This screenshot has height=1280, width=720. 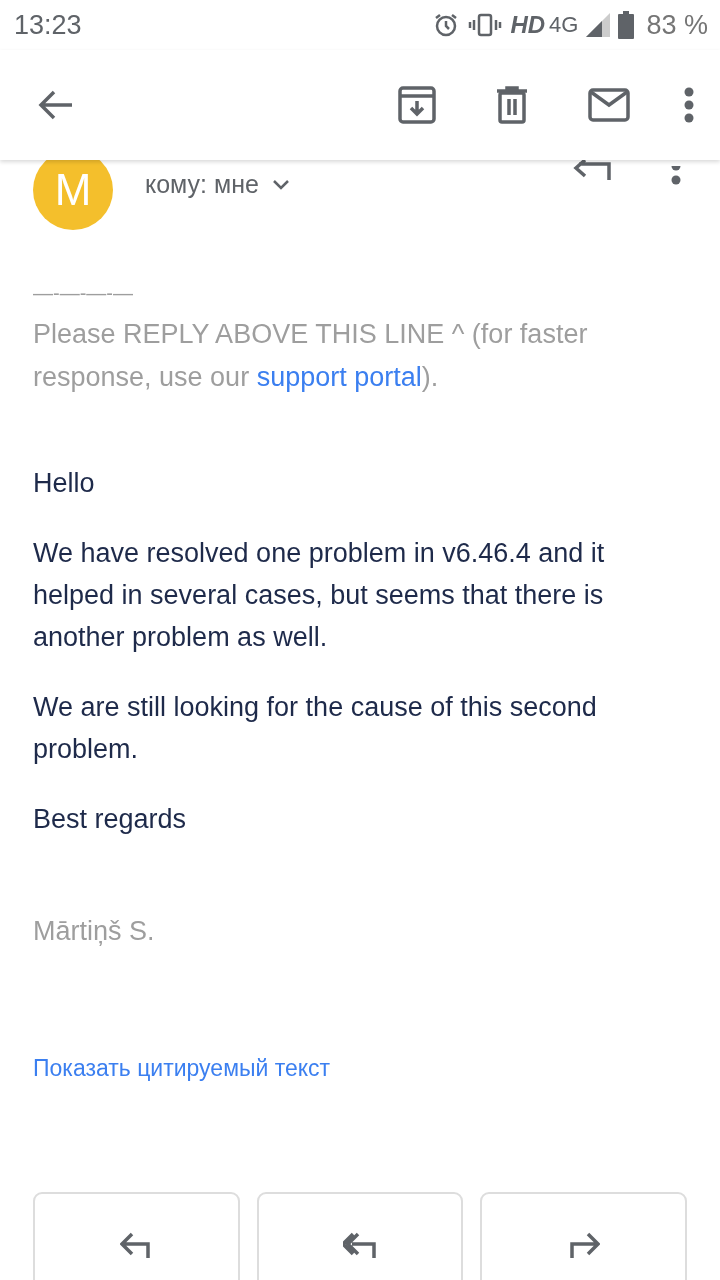 I want to click on mail-icon, so click(x=609, y=105).